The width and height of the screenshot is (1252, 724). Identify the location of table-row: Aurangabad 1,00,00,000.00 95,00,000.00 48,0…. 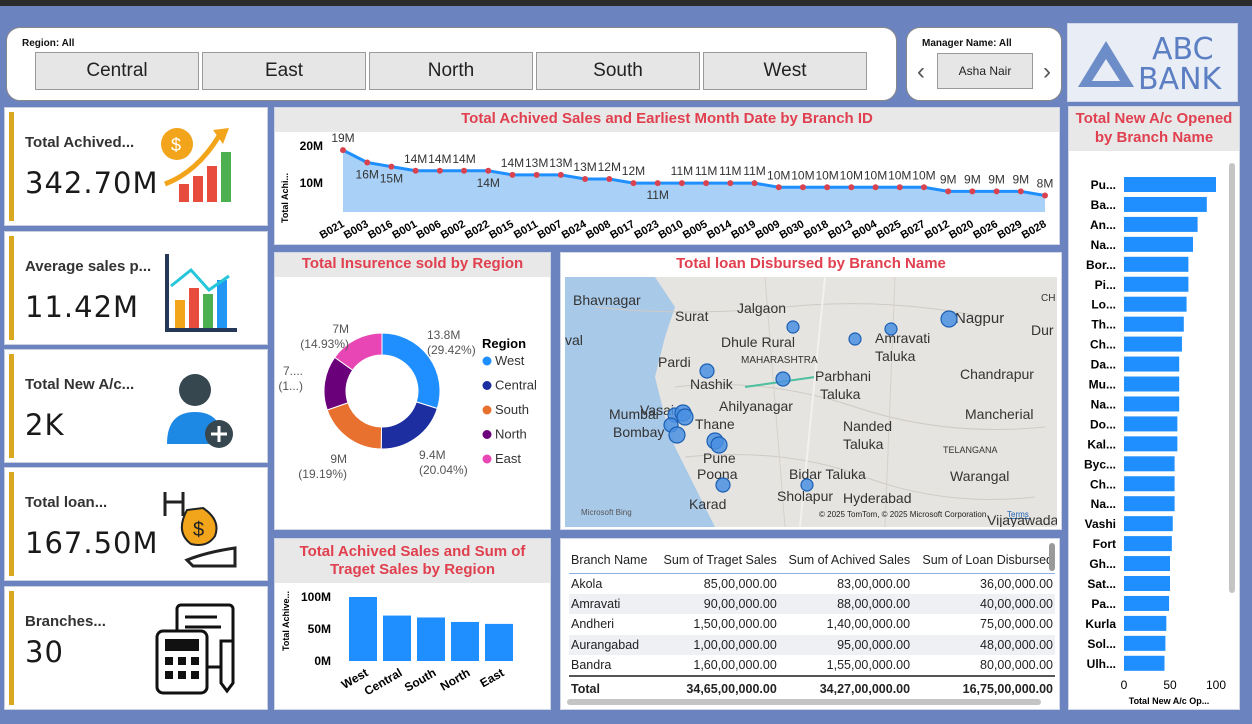
(812, 644).